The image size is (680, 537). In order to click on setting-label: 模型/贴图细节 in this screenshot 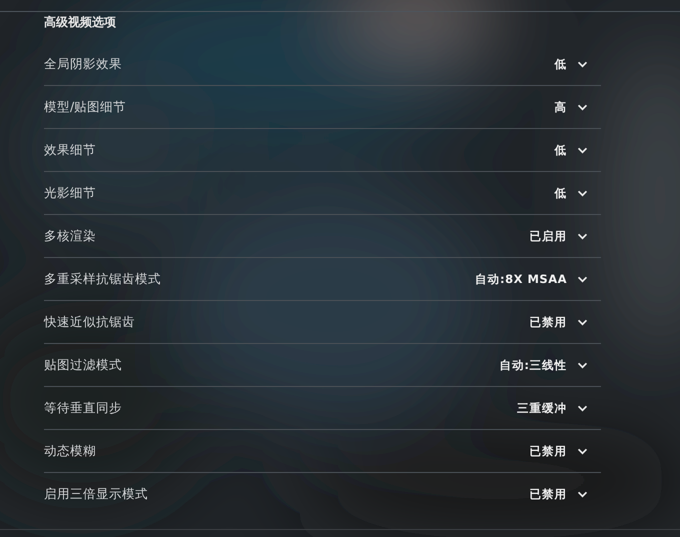, I will do `click(85, 107)`.